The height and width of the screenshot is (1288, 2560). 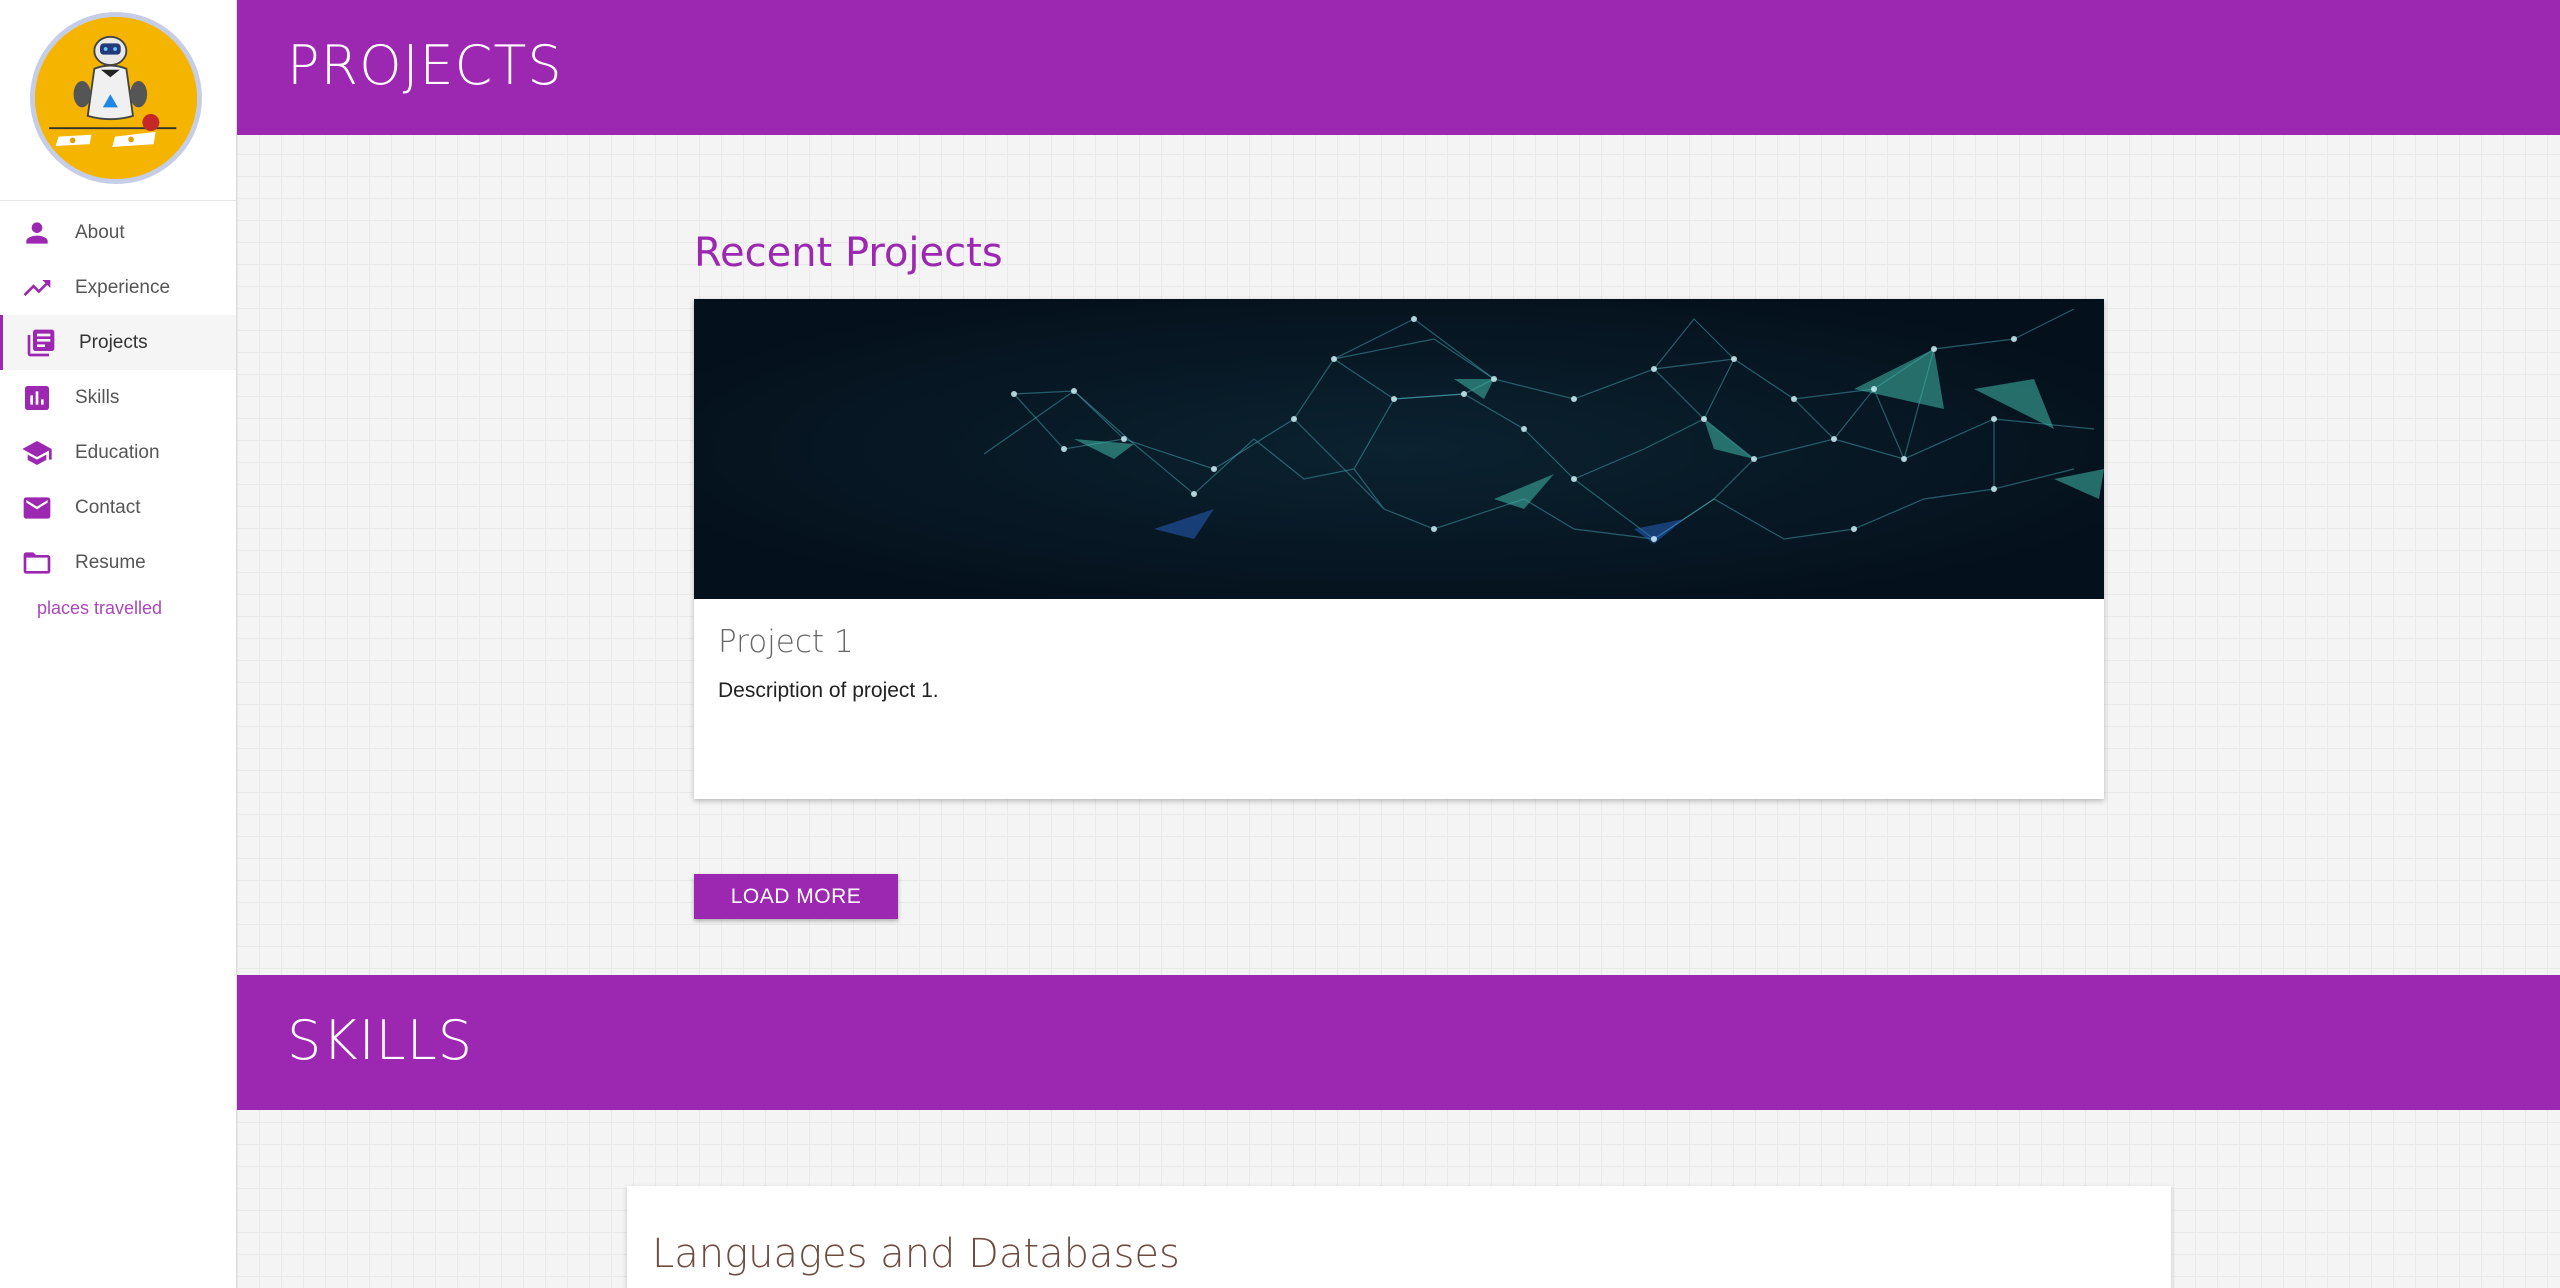 I want to click on sidebar-item-contact: Contact, so click(x=118, y=507).